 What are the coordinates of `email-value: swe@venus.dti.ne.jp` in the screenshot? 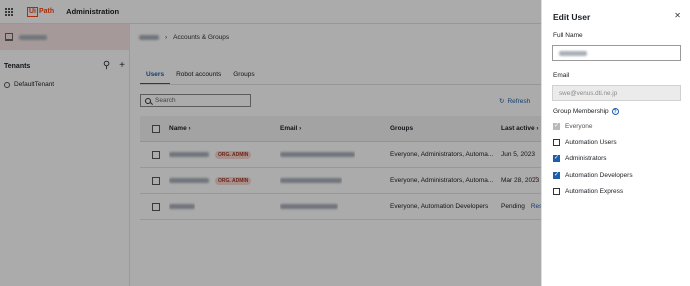 It's located at (588, 93).